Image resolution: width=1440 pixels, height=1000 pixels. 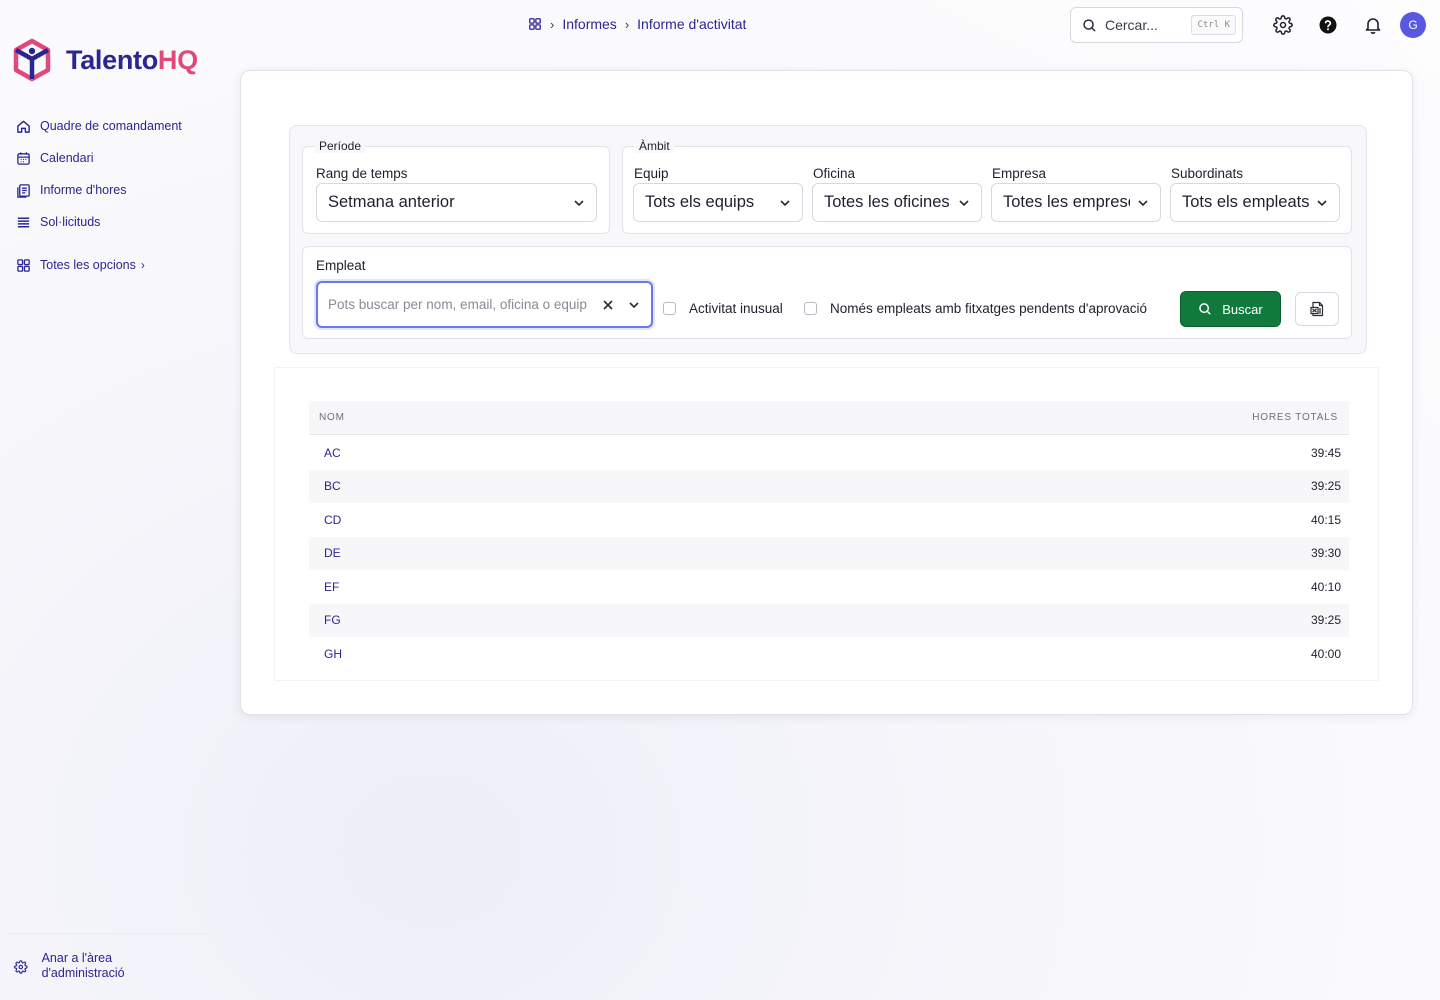 I want to click on table-row: EF 40:10, so click(x=829, y=587).